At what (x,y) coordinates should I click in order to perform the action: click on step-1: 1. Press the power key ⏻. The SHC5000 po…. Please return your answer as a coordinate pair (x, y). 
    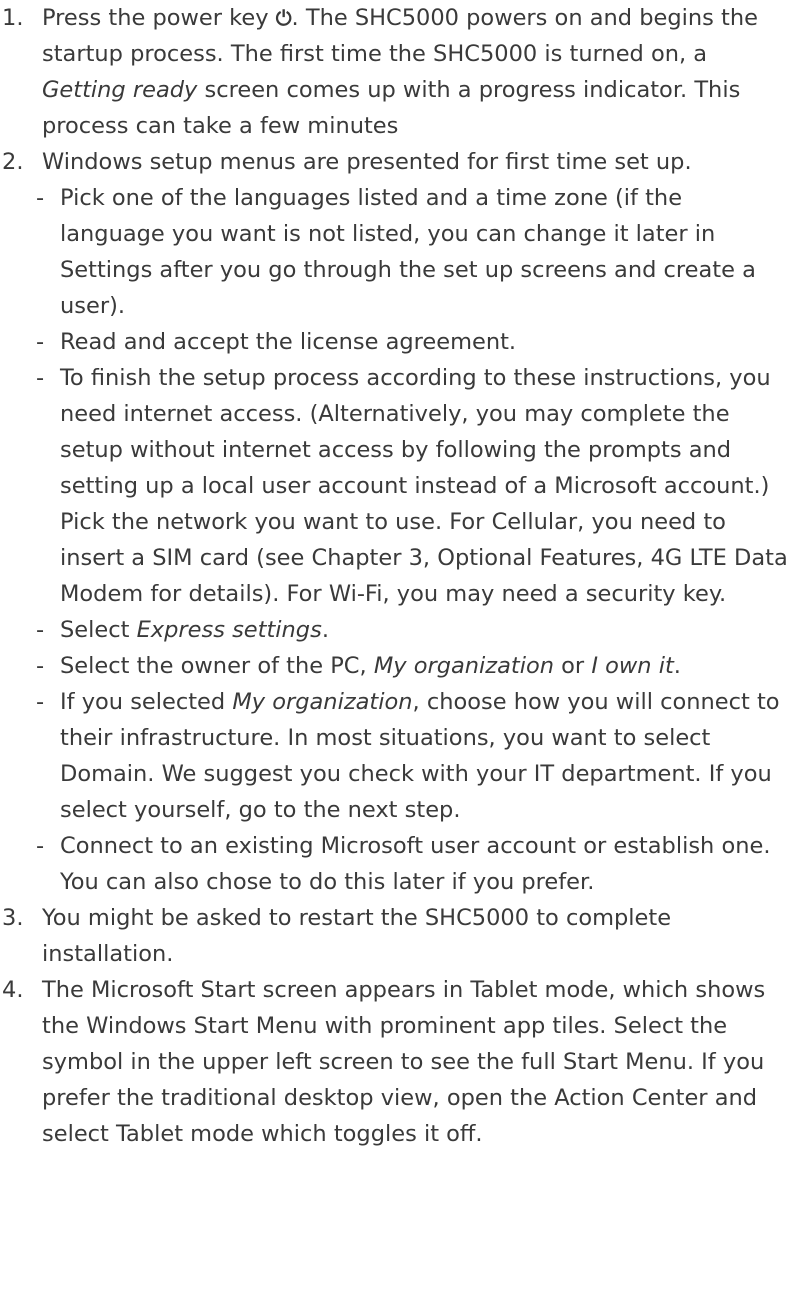
    Looking at the image, I should click on (395, 72).